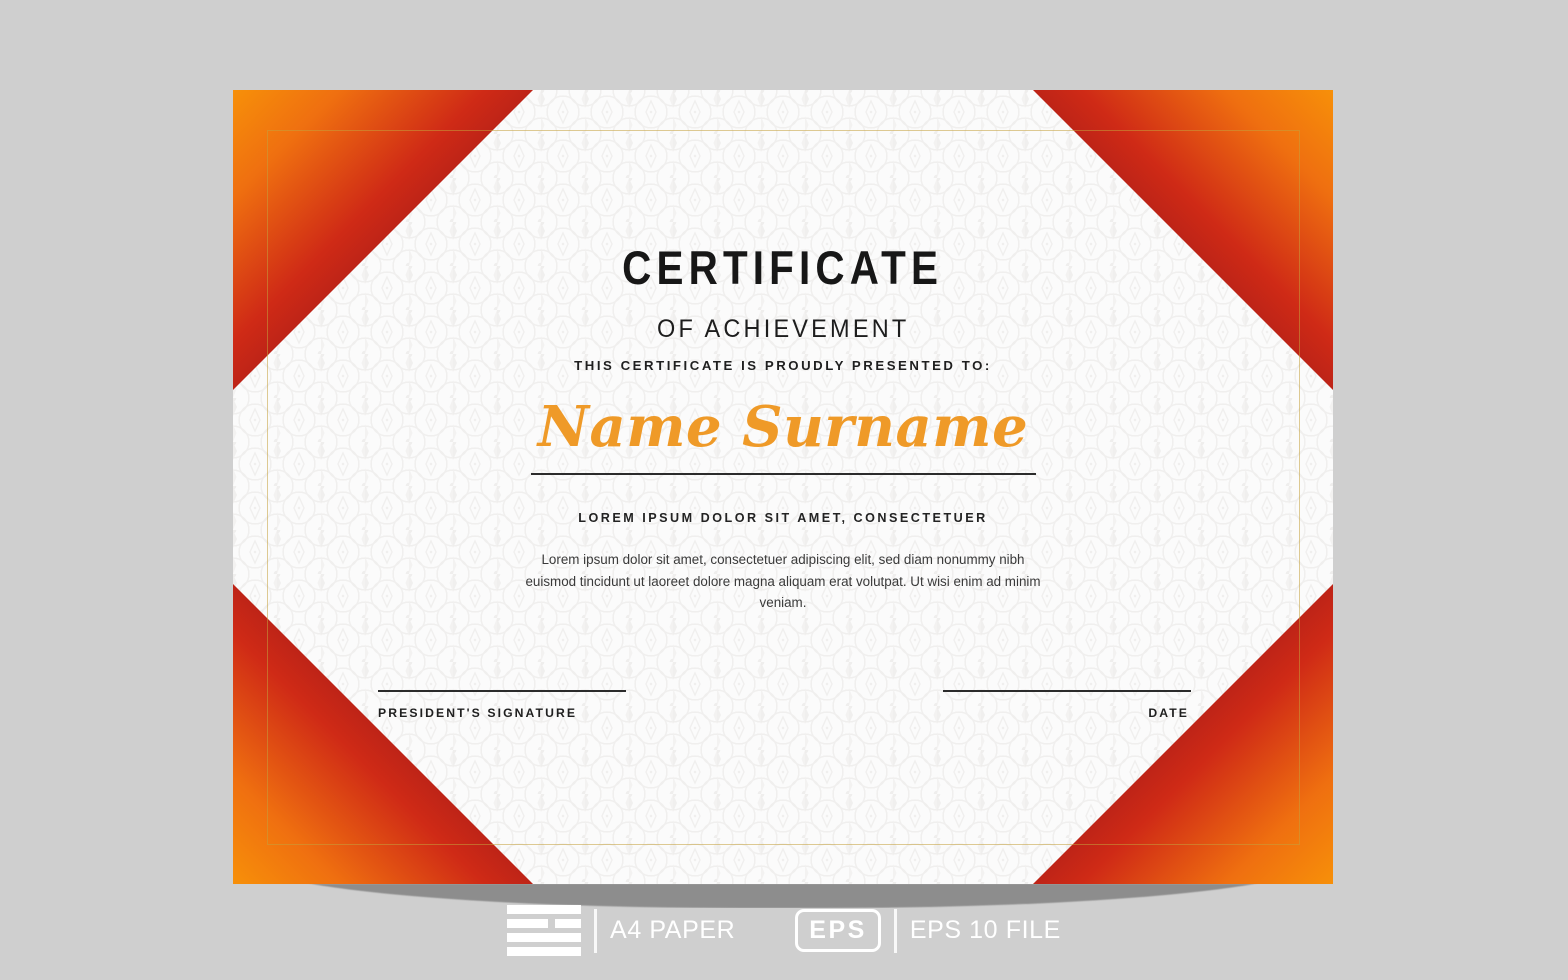 The width and height of the screenshot is (1568, 980). I want to click on eps-logo-icon: EPS, so click(838, 930).